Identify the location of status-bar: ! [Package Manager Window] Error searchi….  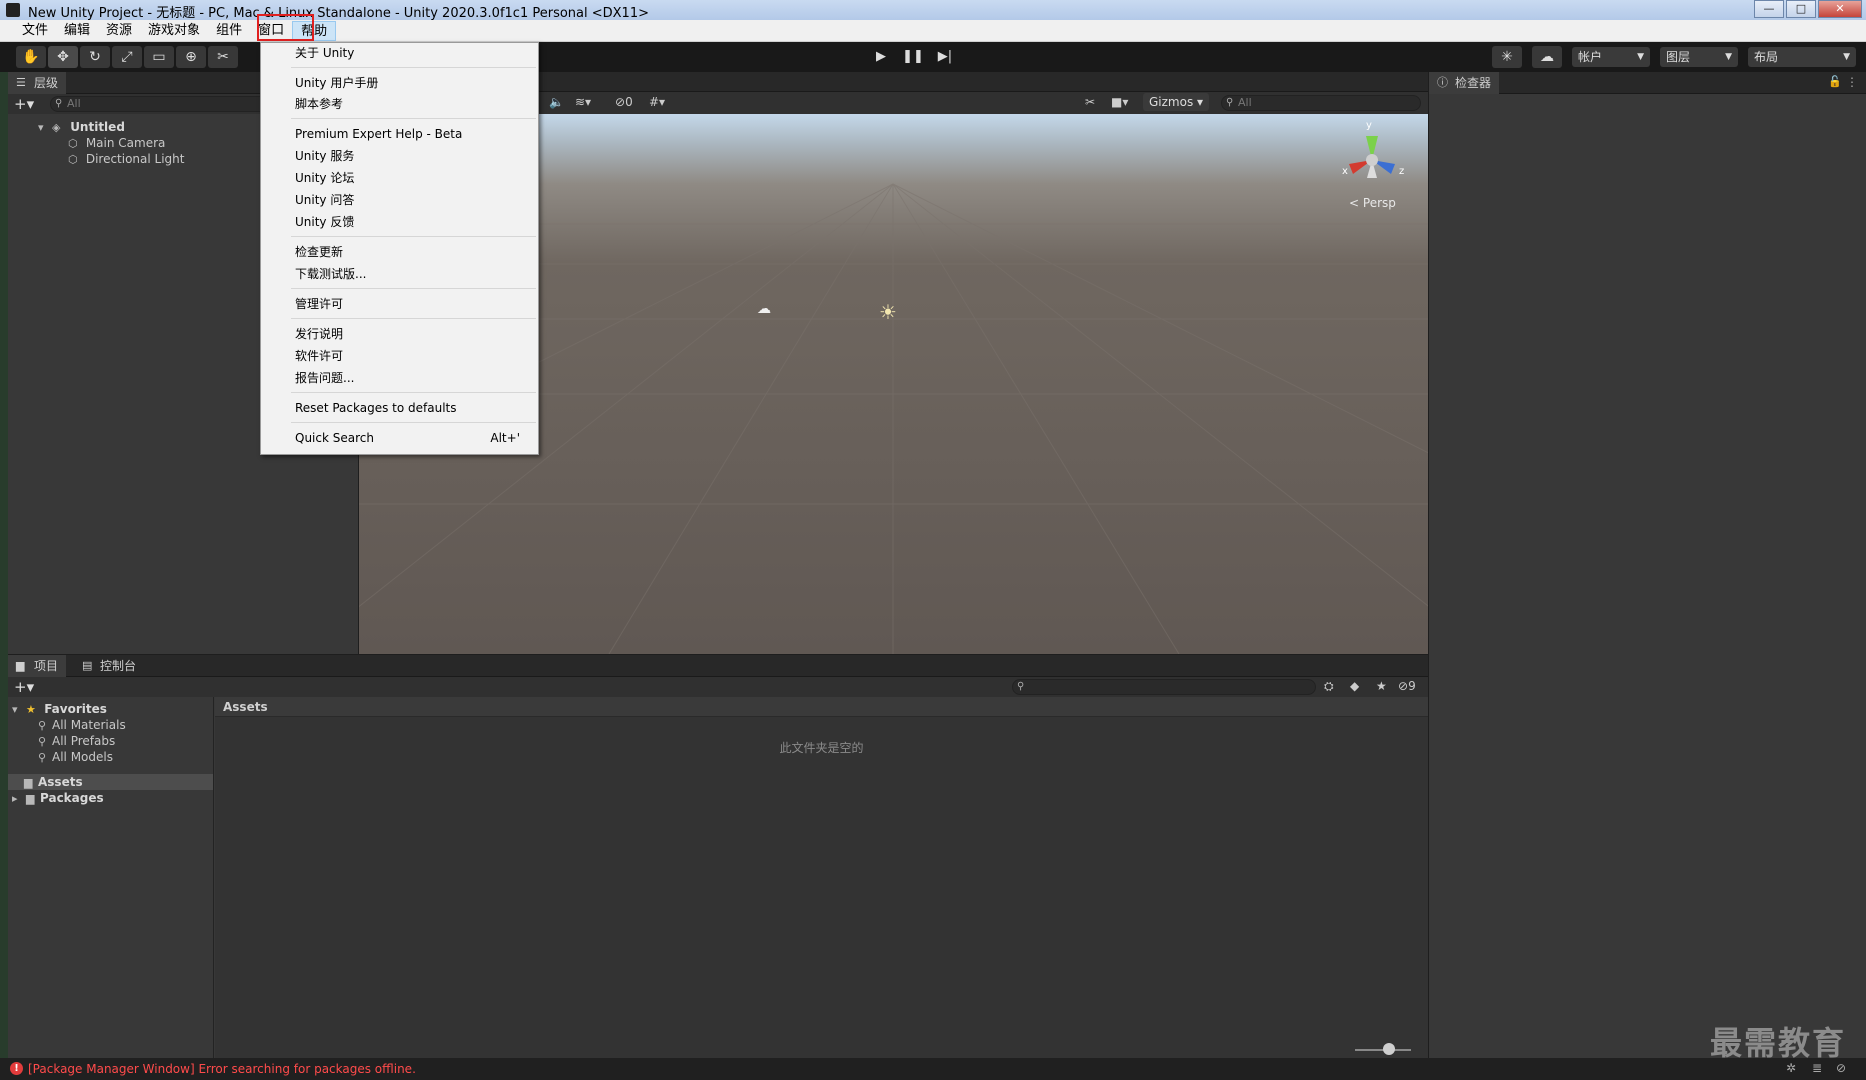
(933, 1069).